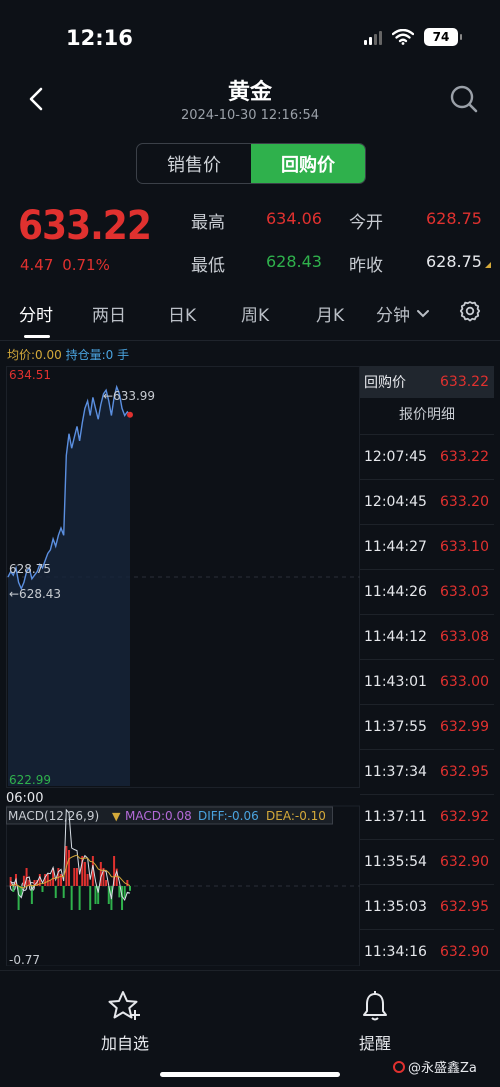 The image size is (500, 1087). I want to click on quote-row: 11:34:16 632.90, so click(427, 951).